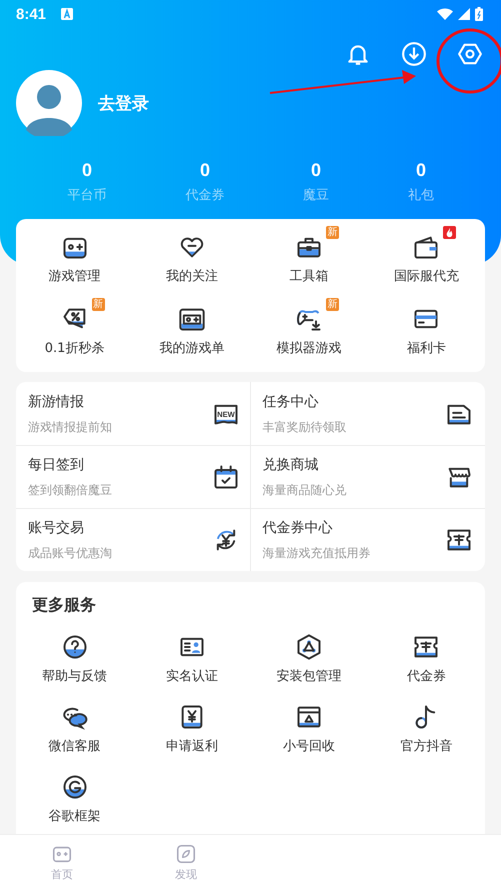  What do you see at coordinates (304, 427) in the screenshot?
I see `feature-subtitle: 丰富奖励待领取` at bounding box center [304, 427].